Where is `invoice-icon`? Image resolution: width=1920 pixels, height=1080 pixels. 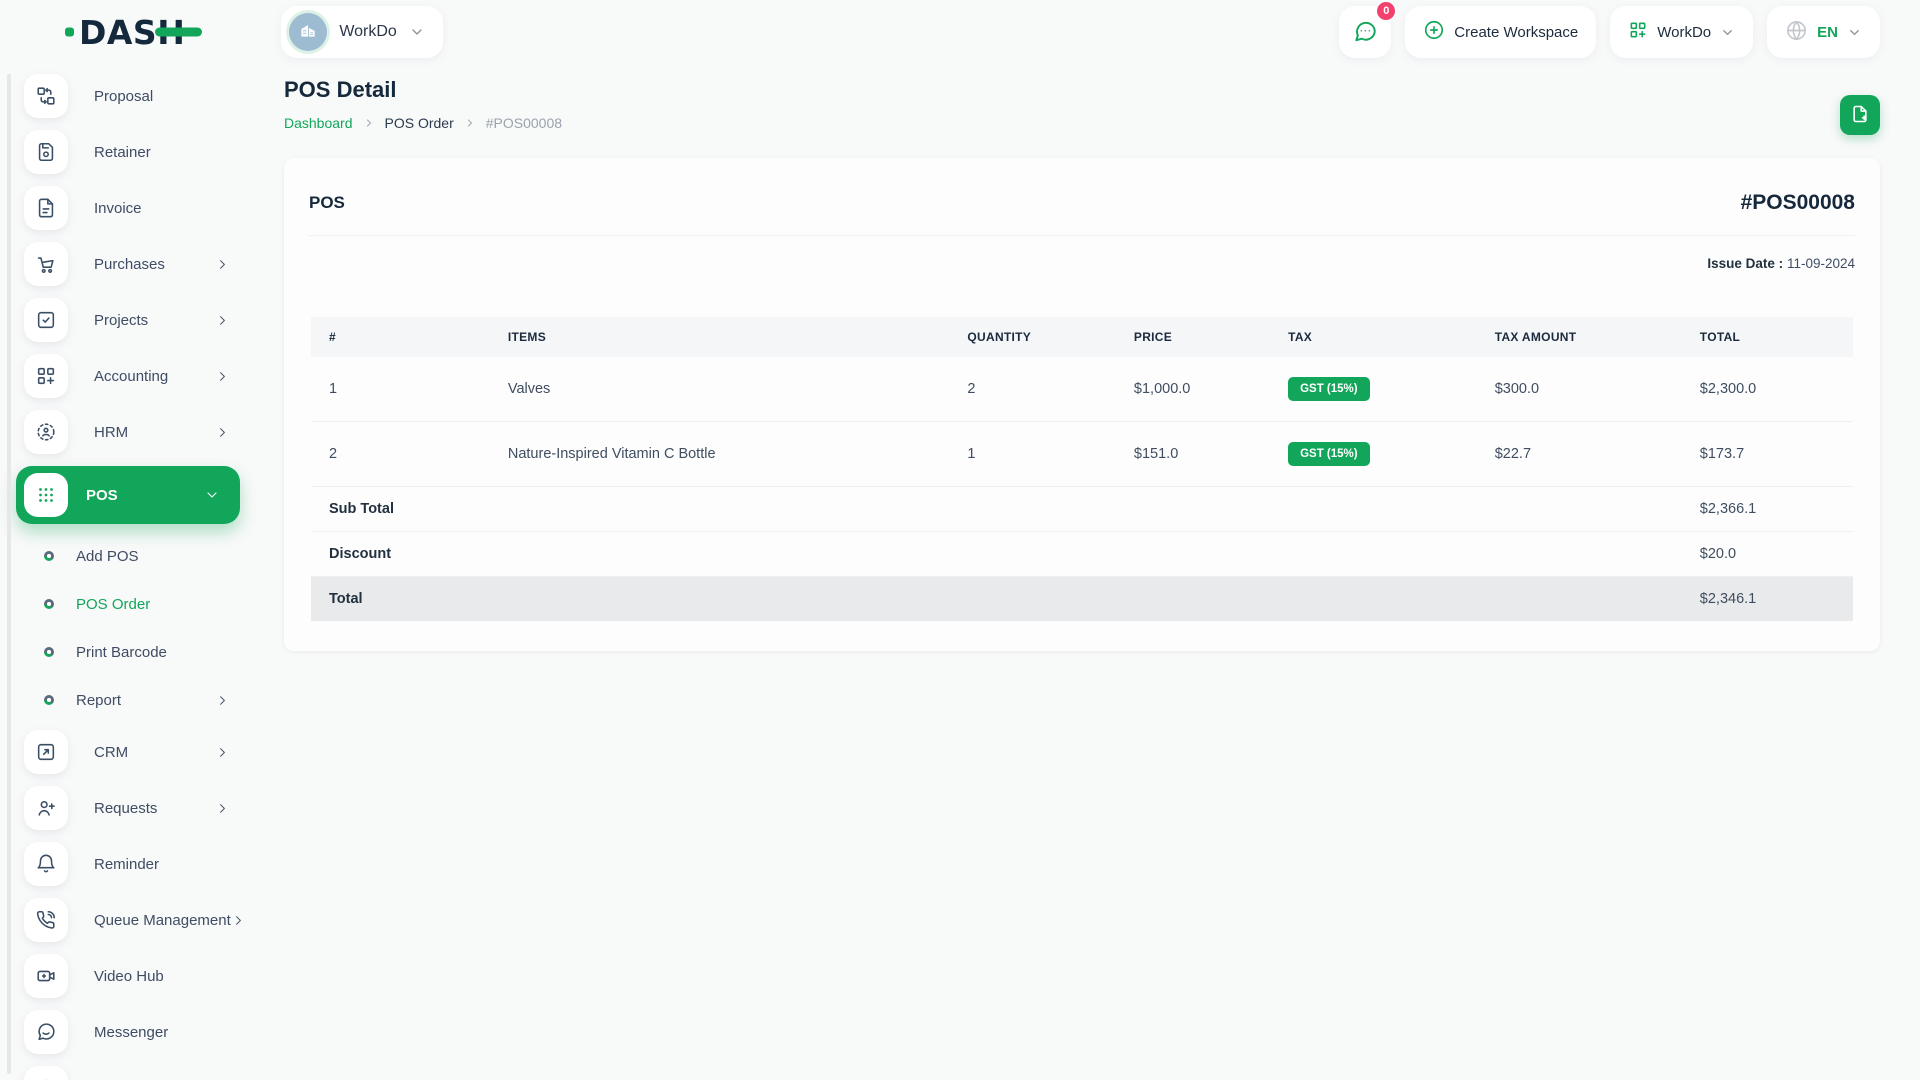 invoice-icon is located at coordinates (46, 208).